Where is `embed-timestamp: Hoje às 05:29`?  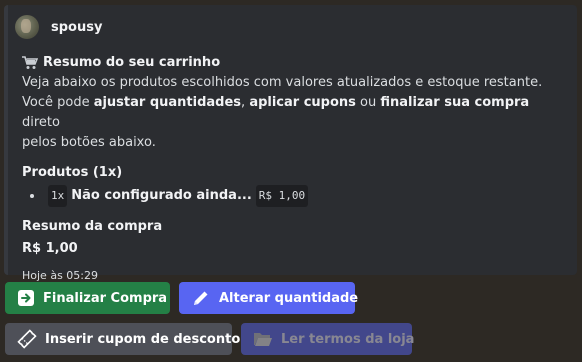
embed-timestamp: Hoje às 05:29 is located at coordinates (60, 275).